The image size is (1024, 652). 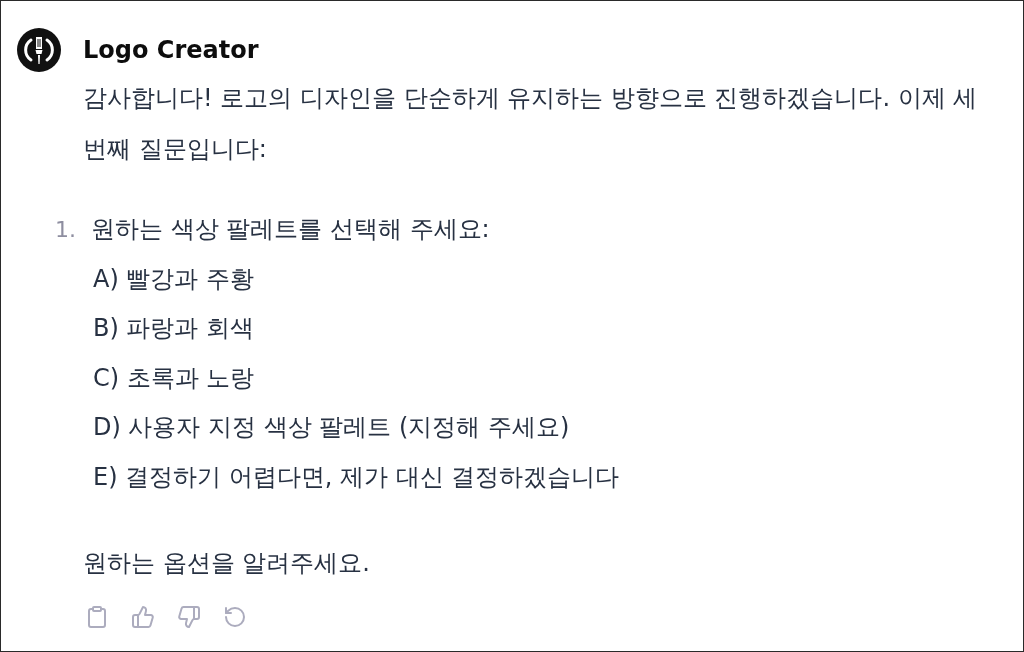 I want to click on thumbs-down-icon, so click(x=189, y=617).